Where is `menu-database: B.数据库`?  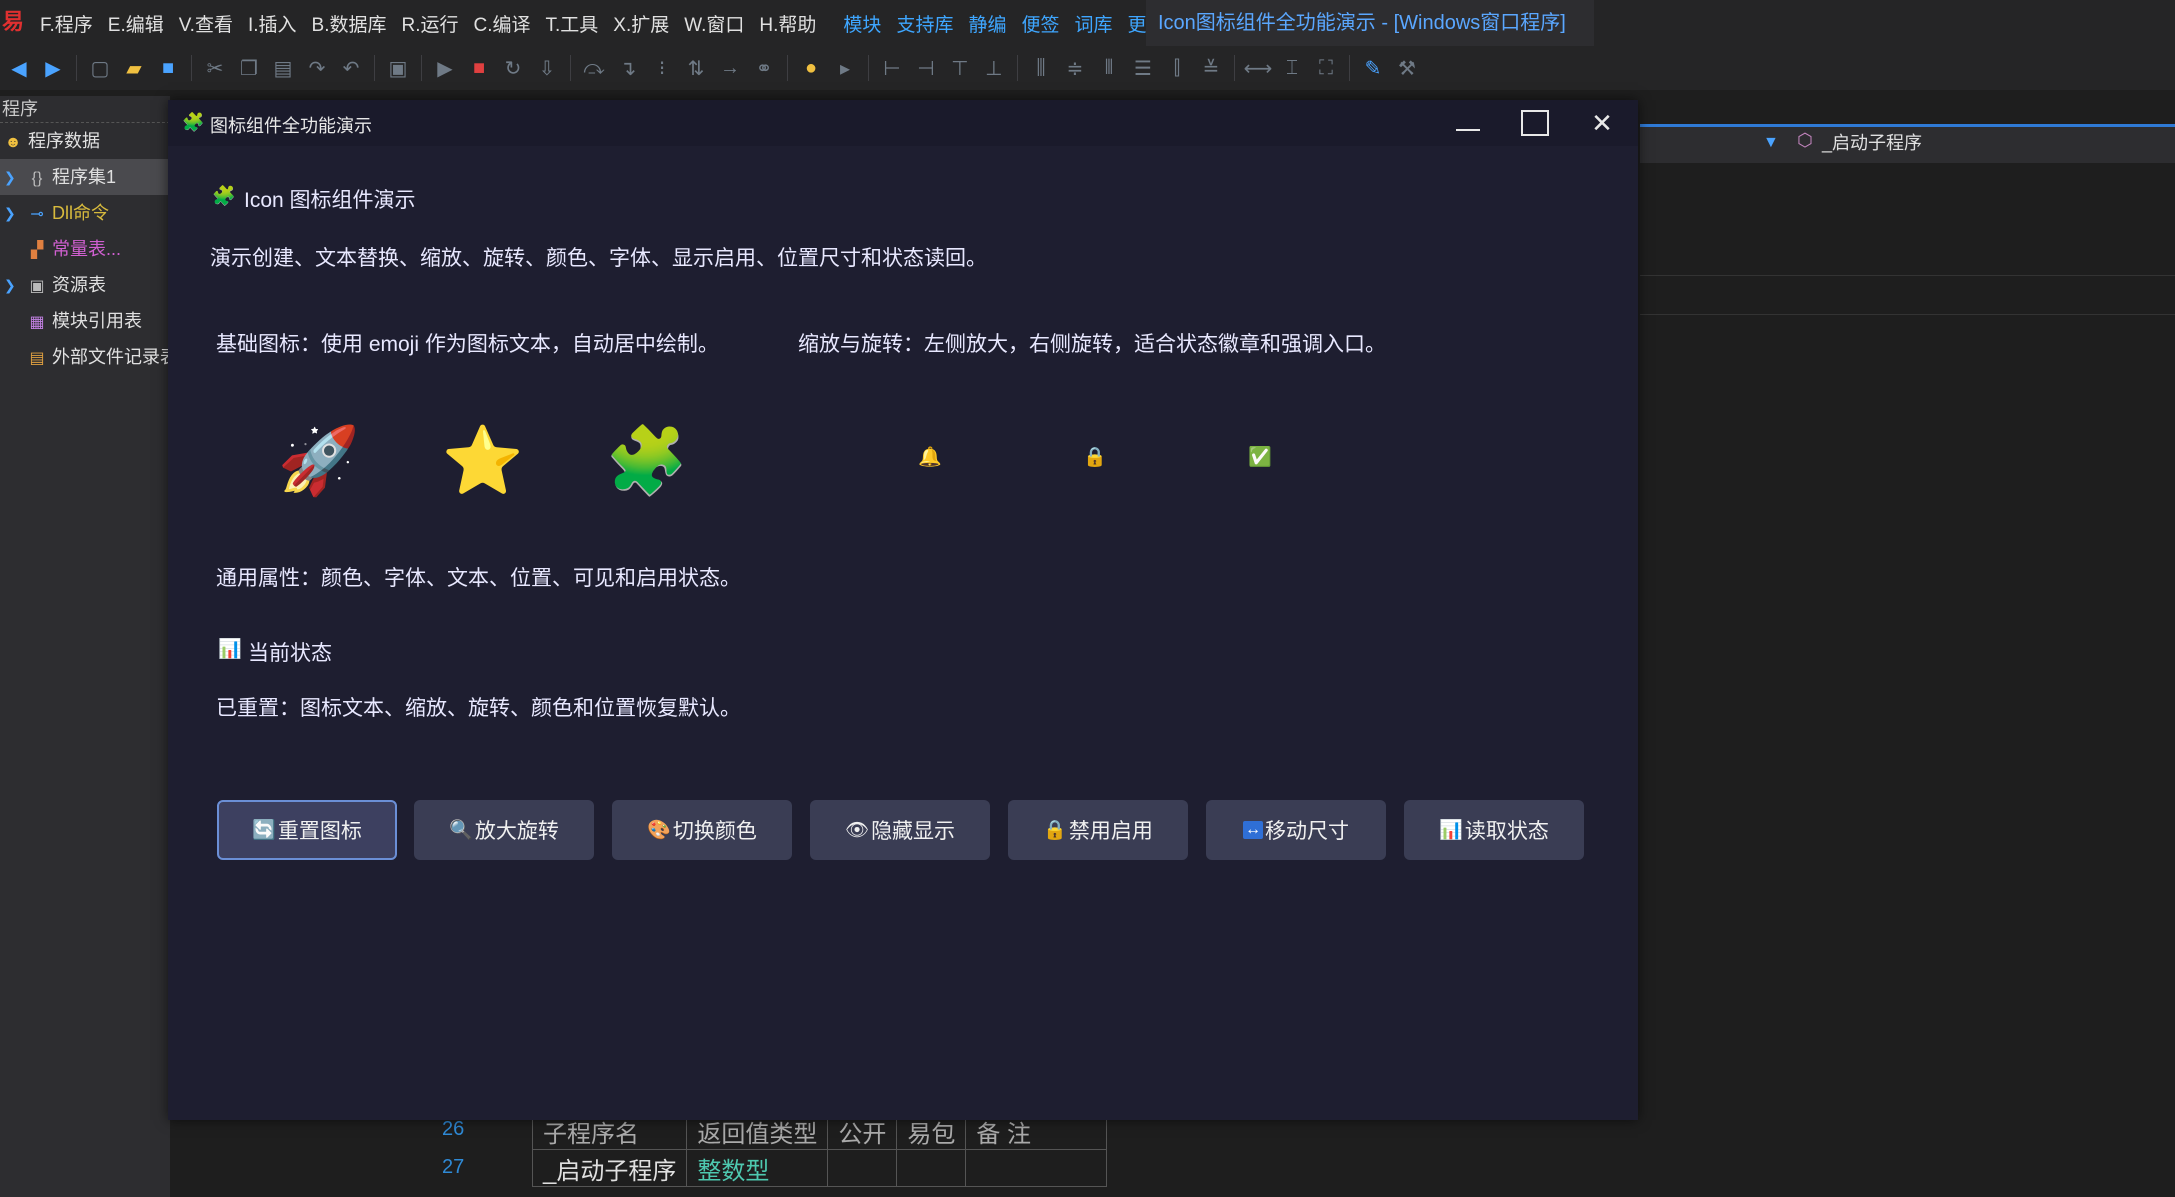
menu-database: B.数据库 is located at coordinates (349, 23).